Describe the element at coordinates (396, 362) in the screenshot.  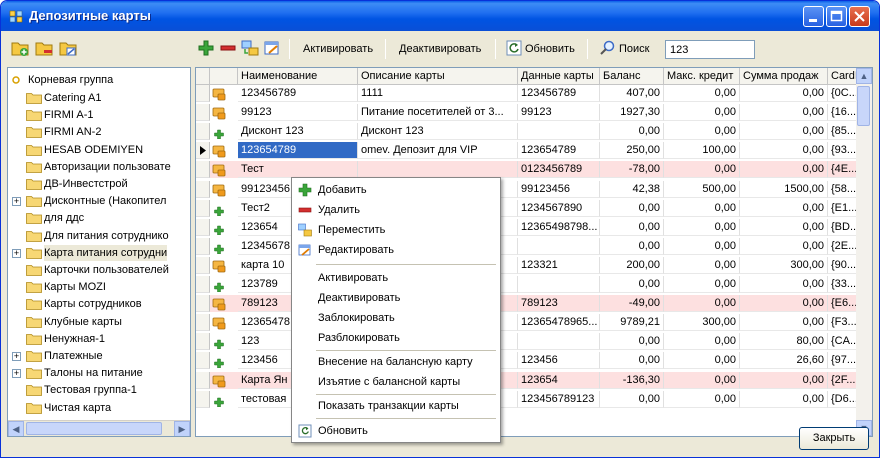
I see `menu-item-deposit: Внесение на балансную карту` at that location.